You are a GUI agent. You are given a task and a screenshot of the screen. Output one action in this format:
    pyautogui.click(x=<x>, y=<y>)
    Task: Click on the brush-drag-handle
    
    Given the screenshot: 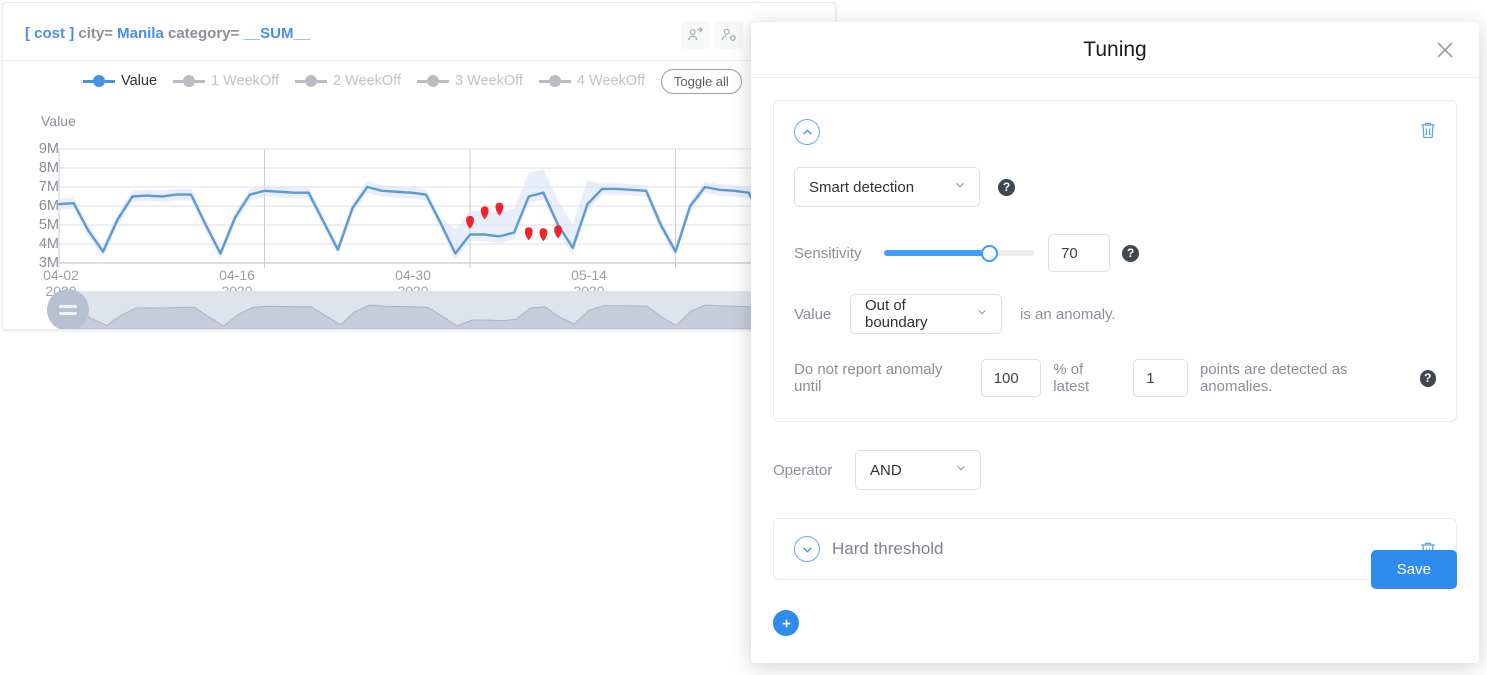 What is the action you would take?
    pyautogui.click(x=68, y=309)
    